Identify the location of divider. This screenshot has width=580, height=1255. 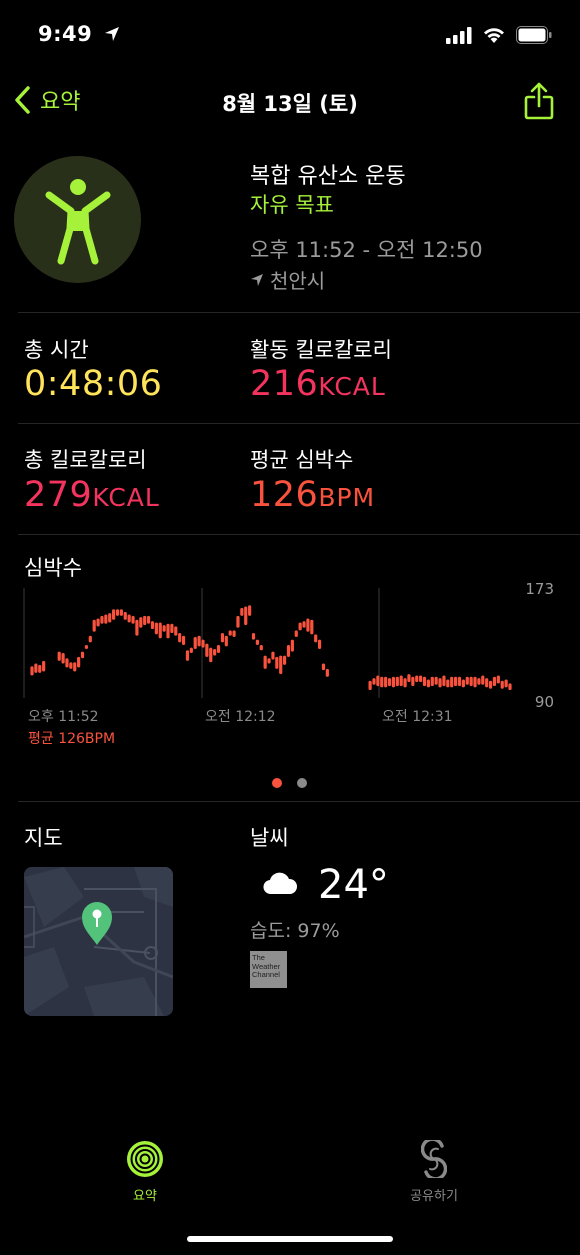
(299, 801).